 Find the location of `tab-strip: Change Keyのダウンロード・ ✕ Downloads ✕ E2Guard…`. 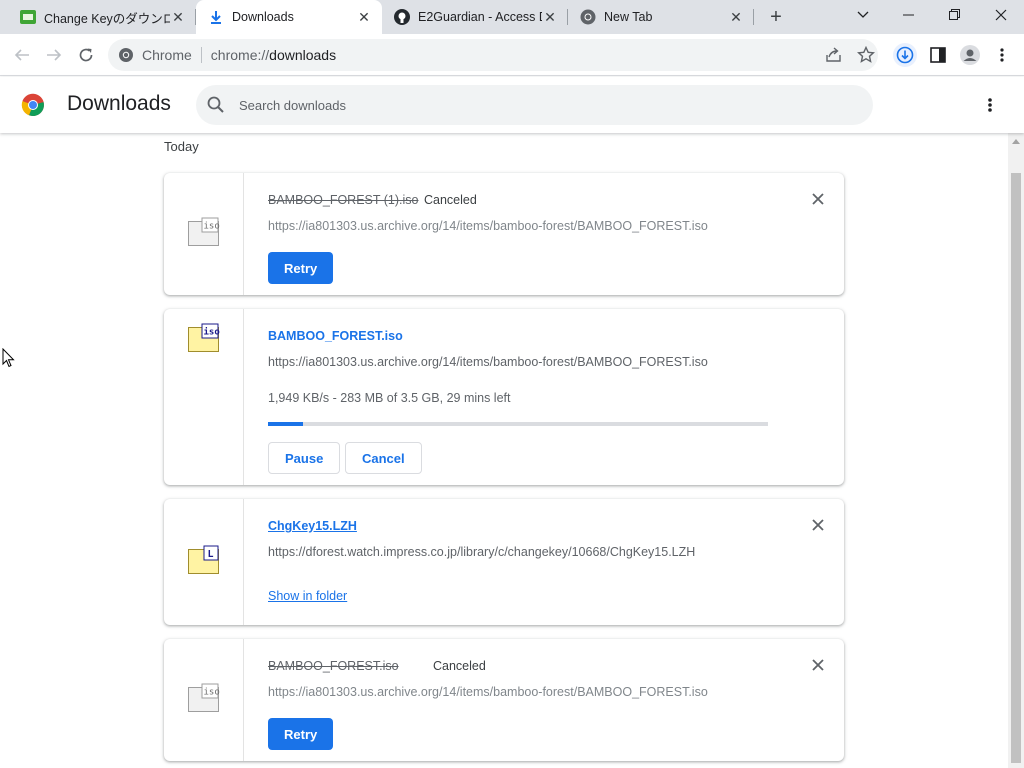

tab-strip: Change Keyのダウンロード・ ✕ Downloads ✕ E2Guard… is located at coordinates (512, 17).